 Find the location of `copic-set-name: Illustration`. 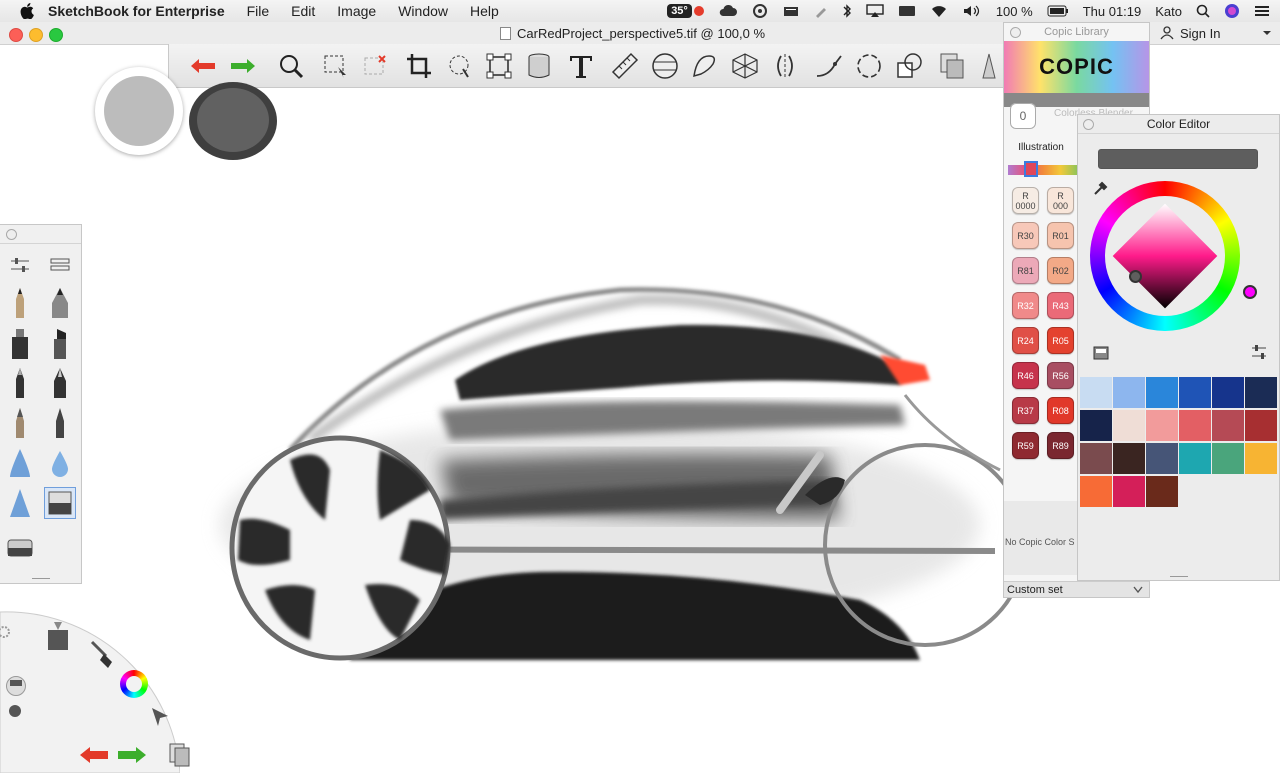

copic-set-name: Illustration is located at coordinates (1041, 148).